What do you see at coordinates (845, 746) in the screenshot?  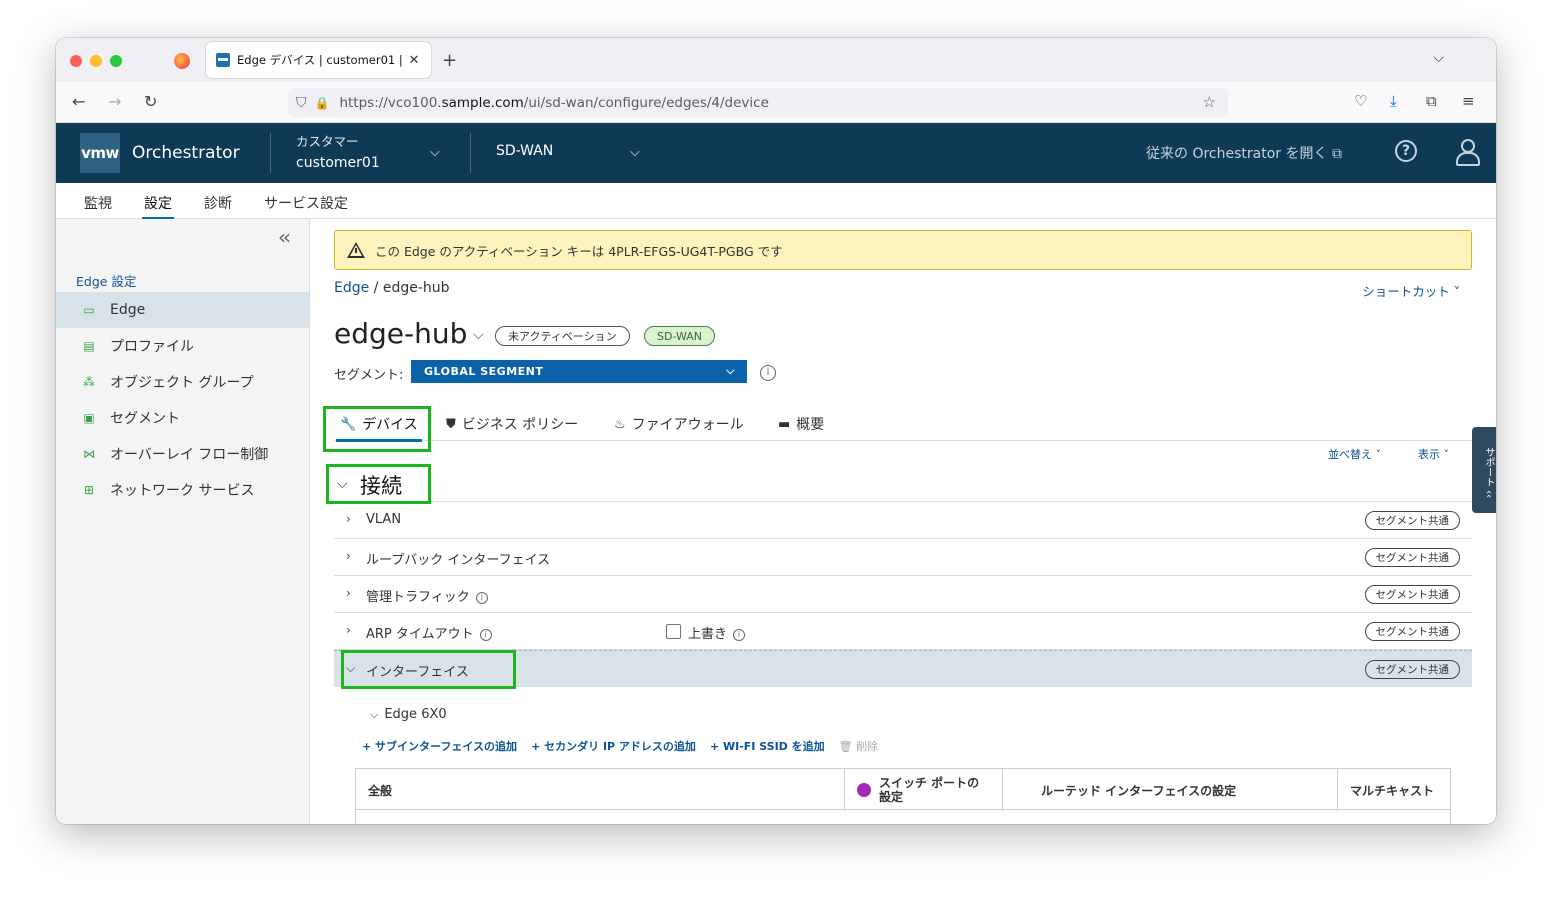 I see `trash-icon: 🗑` at bounding box center [845, 746].